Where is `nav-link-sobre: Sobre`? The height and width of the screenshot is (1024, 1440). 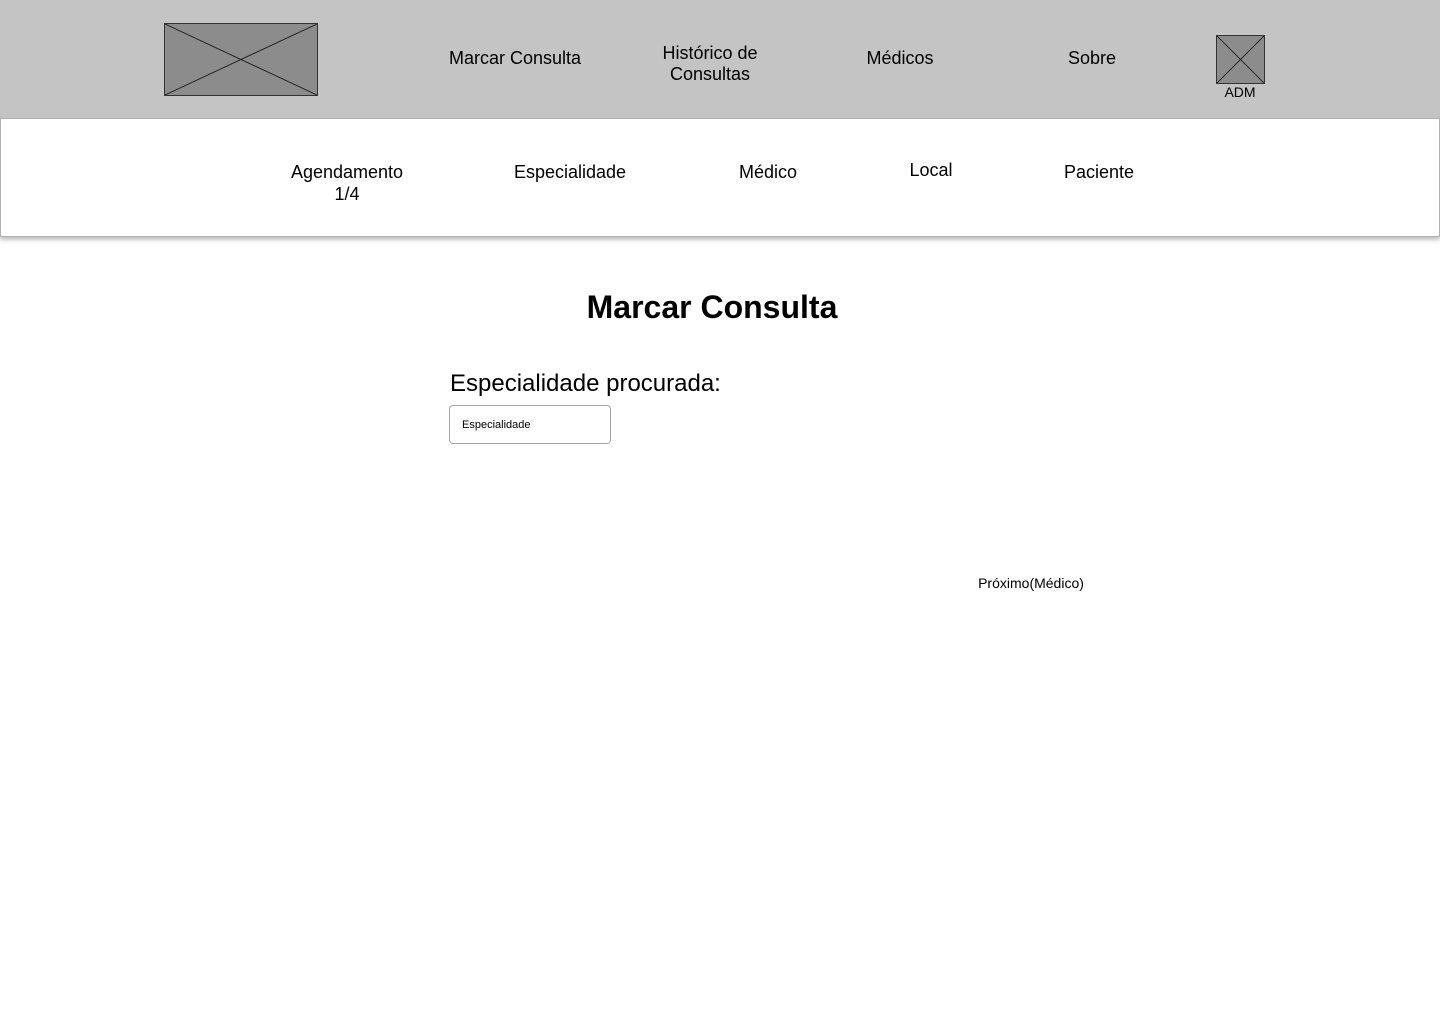
nav-link-sobre: Sobre is located at coordinates (1092, 58).